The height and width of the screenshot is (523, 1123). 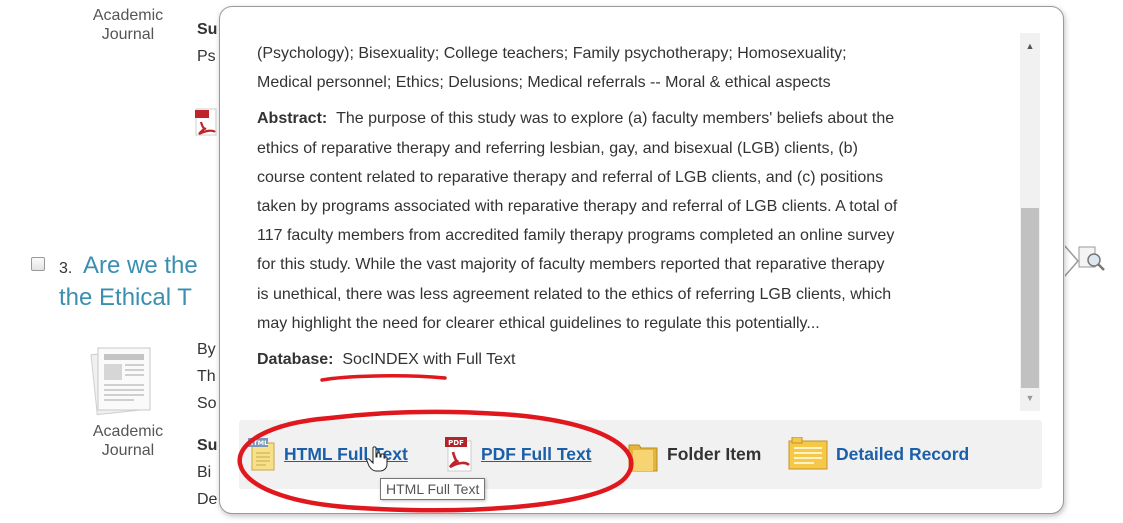 What do you see at coordinates (204, 472) in the screenshot?
I see `text-fragment: Bi` at bounding box center [204, 472].